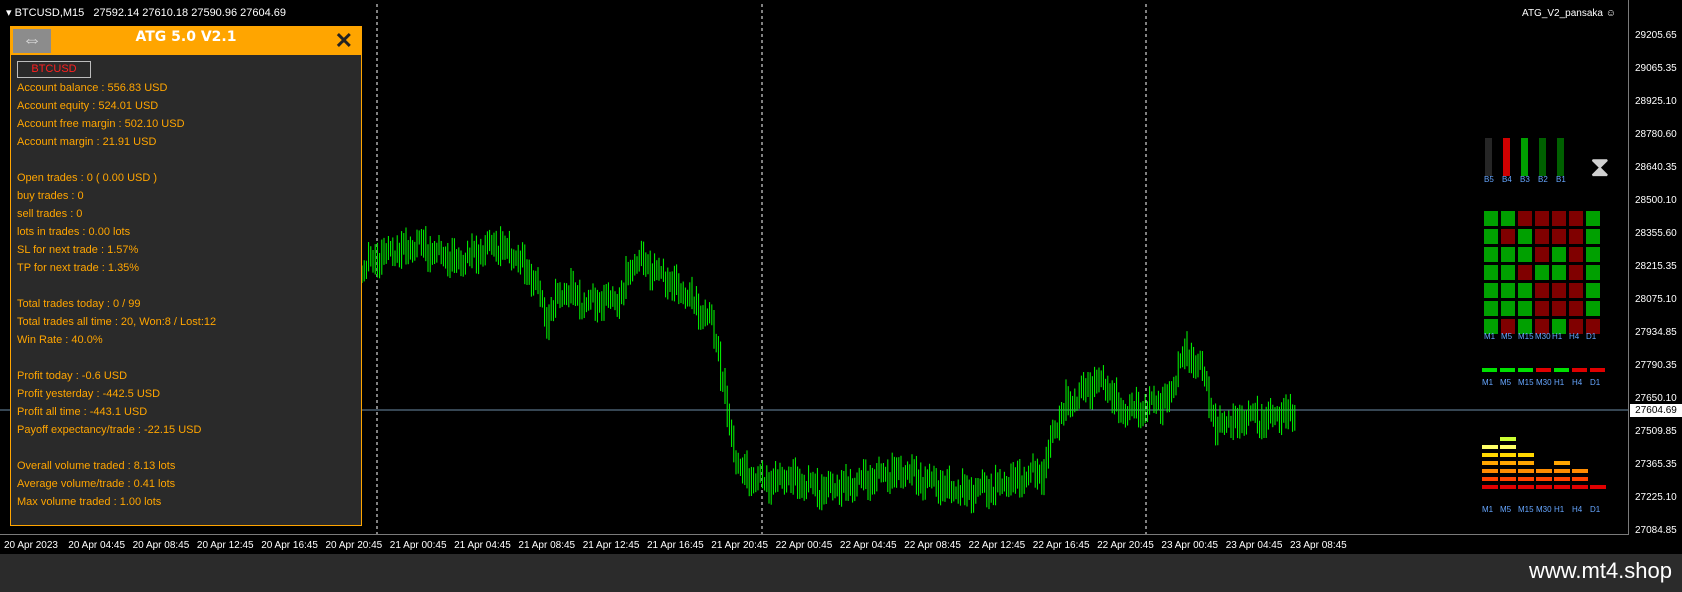  Describe the element at coordinates (932, 545) in the screenshot. I see `time-tick: 22 Apr 08:45` at that location.